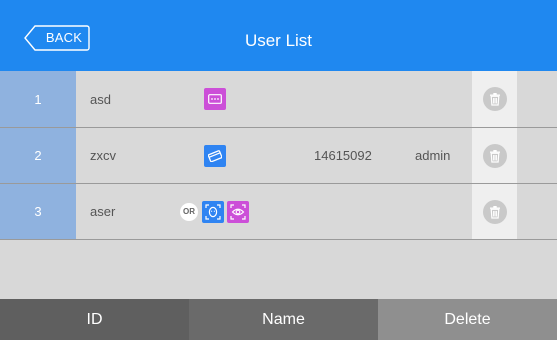 The image size is (557, 340). I want to click on page-title: User List, so click(278, 40).